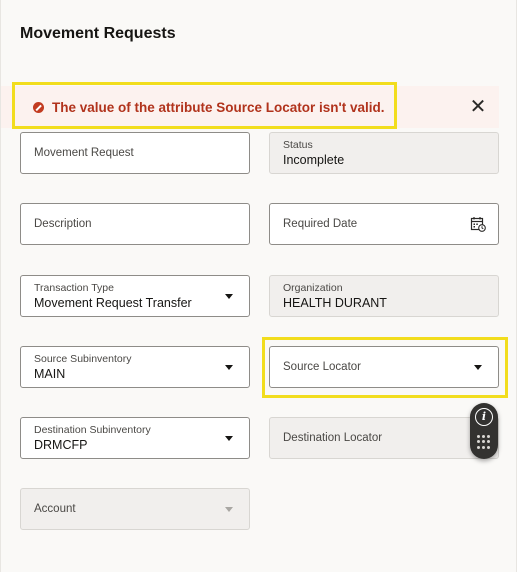  I want to click on organization-field: Organization HEALTH DURANT, so click(384, 296).